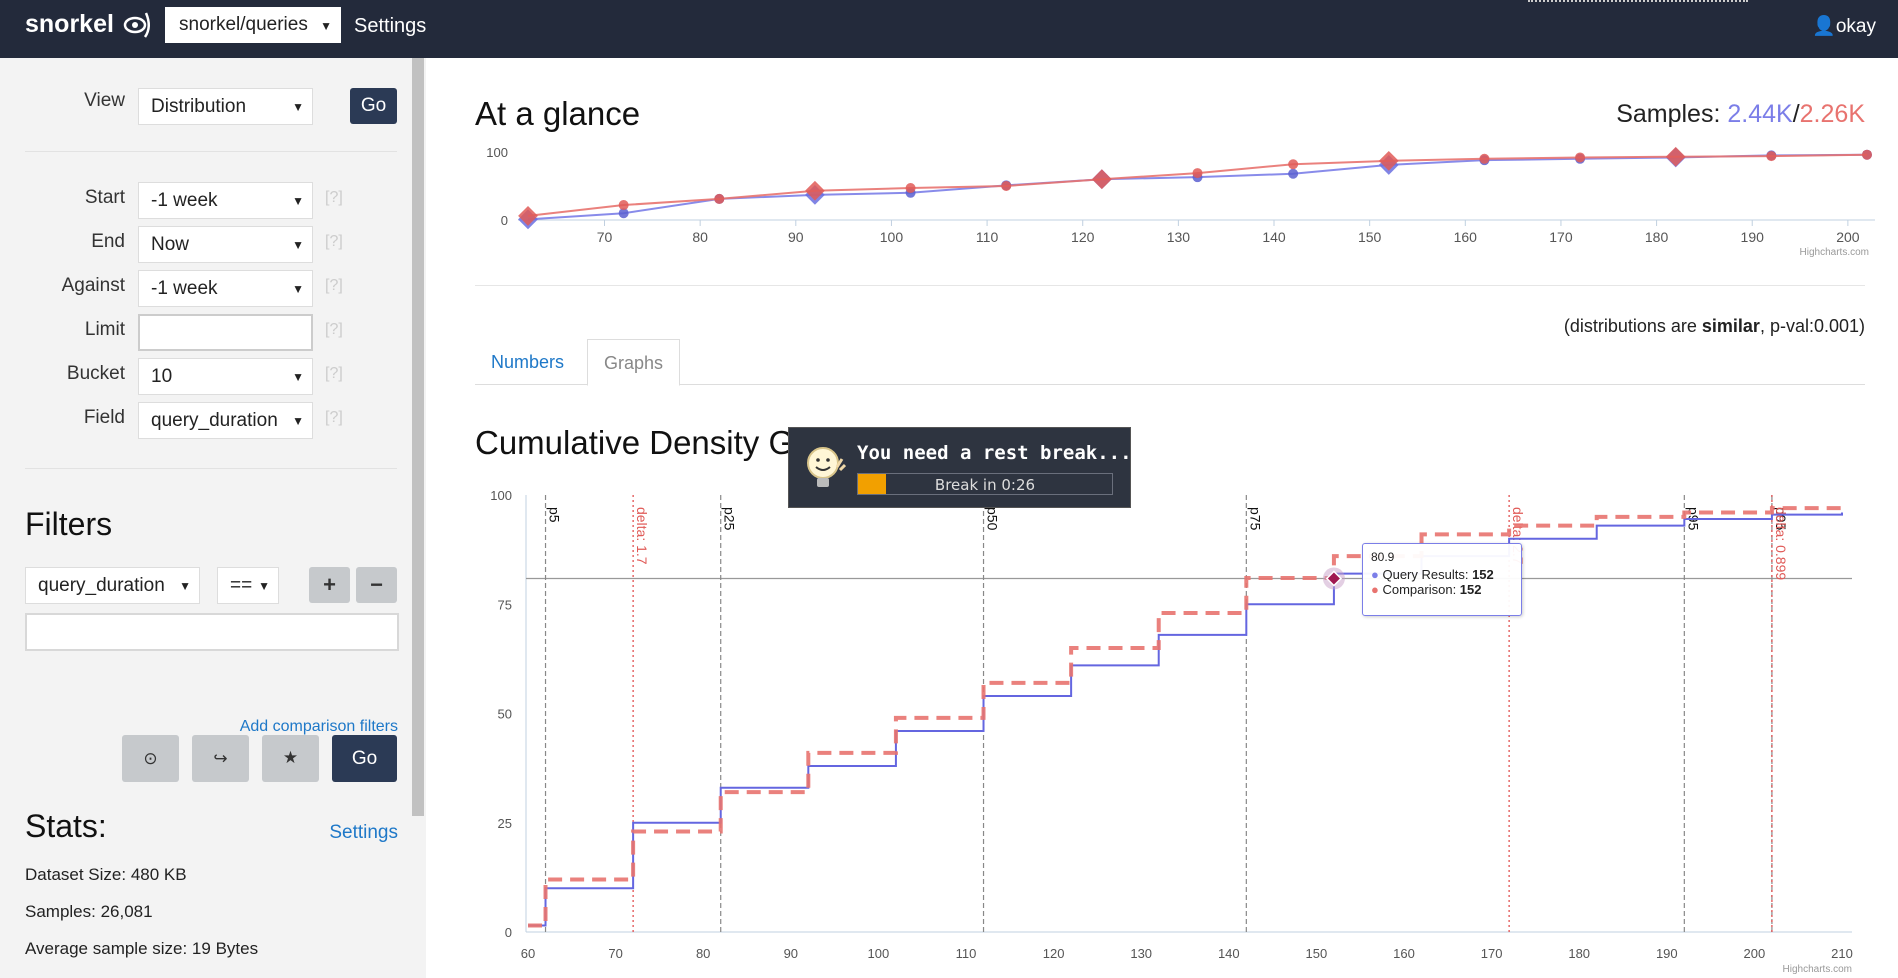  Describe the element at coordinates (1824, 26) in the screenshot. I see `user-icon: 👤` at that location.